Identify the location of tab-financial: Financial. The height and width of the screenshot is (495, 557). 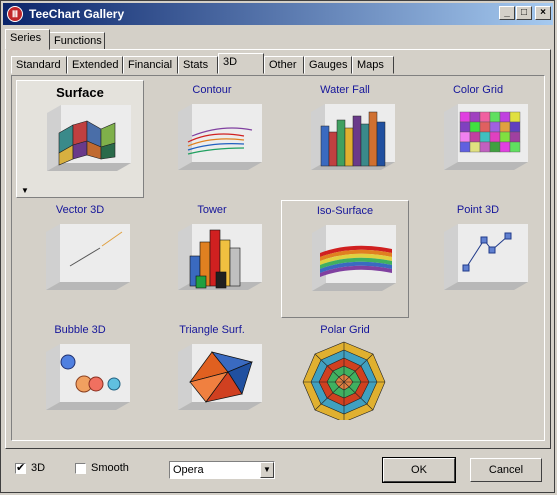
(150, 65).